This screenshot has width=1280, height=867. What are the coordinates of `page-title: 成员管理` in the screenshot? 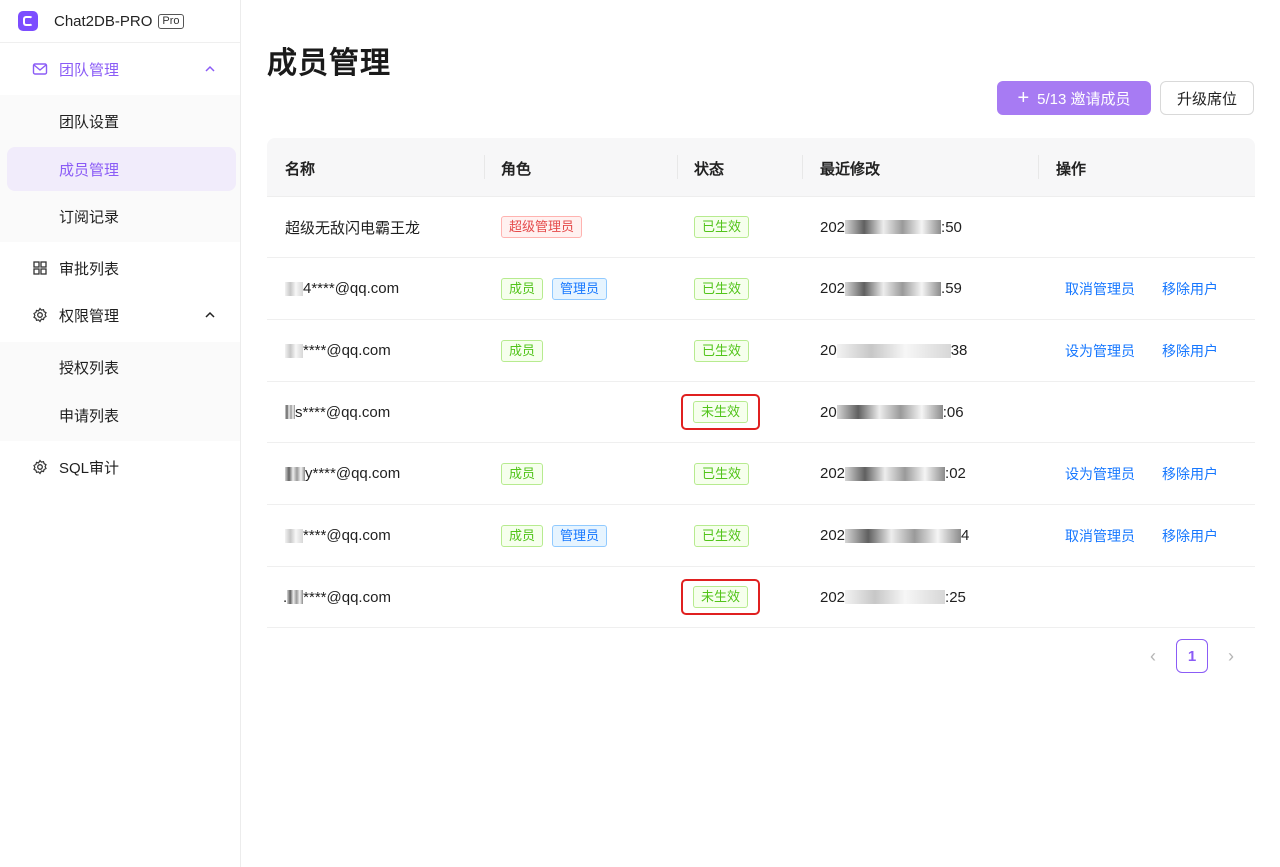 It's located at (329, 63).